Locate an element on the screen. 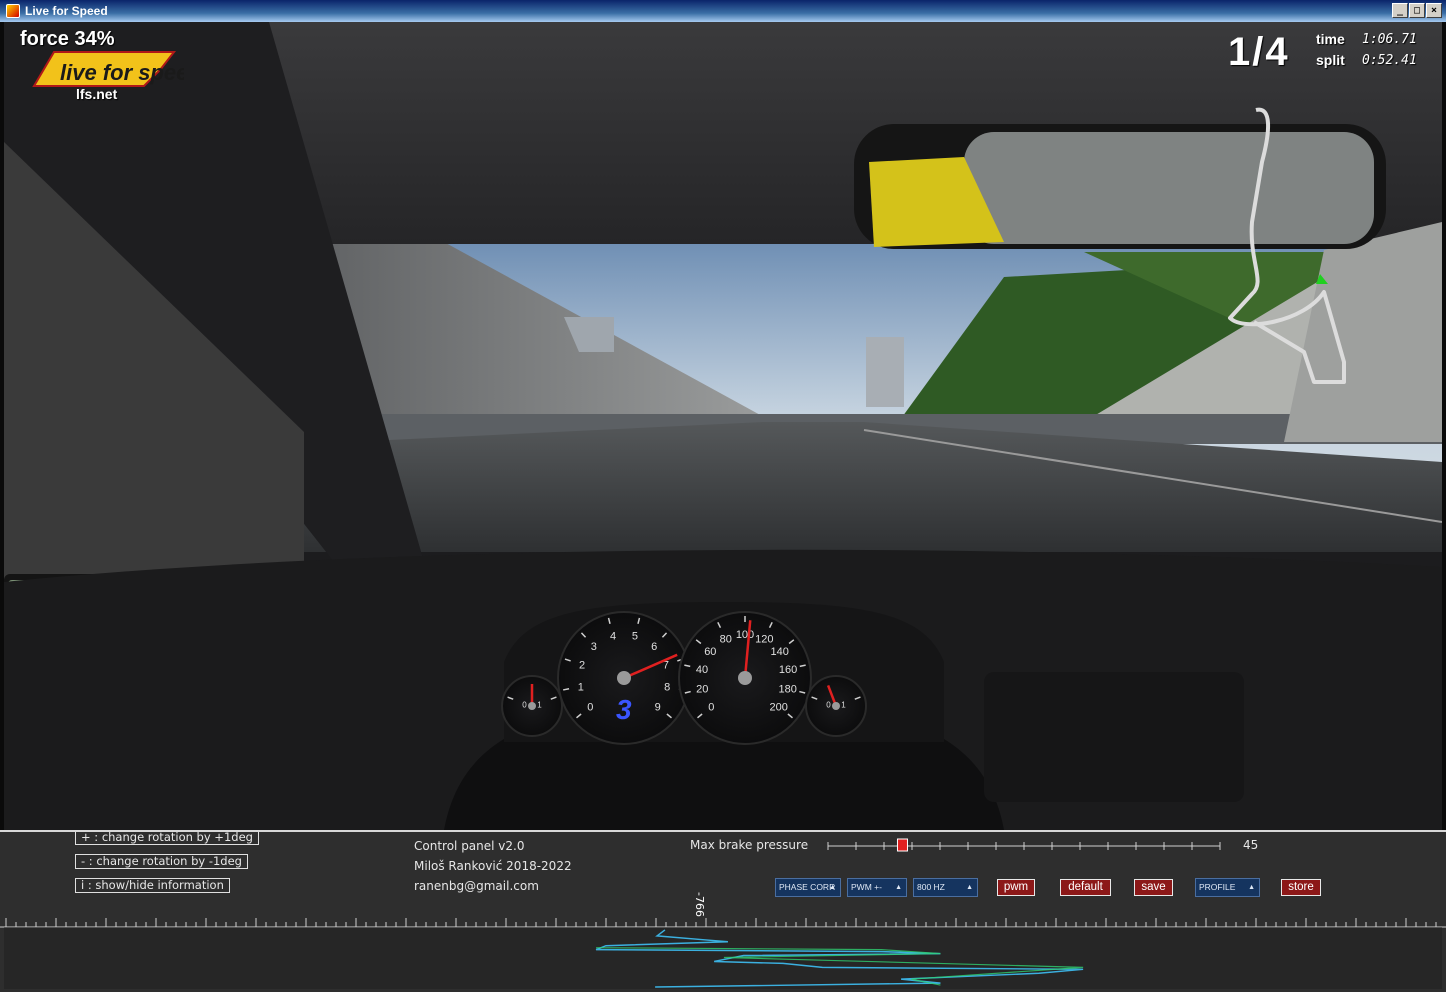 Image resolution: width=1446 pixels, height=992 pixels. tachometer-tick-label: 1 is located at coordinates (581, 687).